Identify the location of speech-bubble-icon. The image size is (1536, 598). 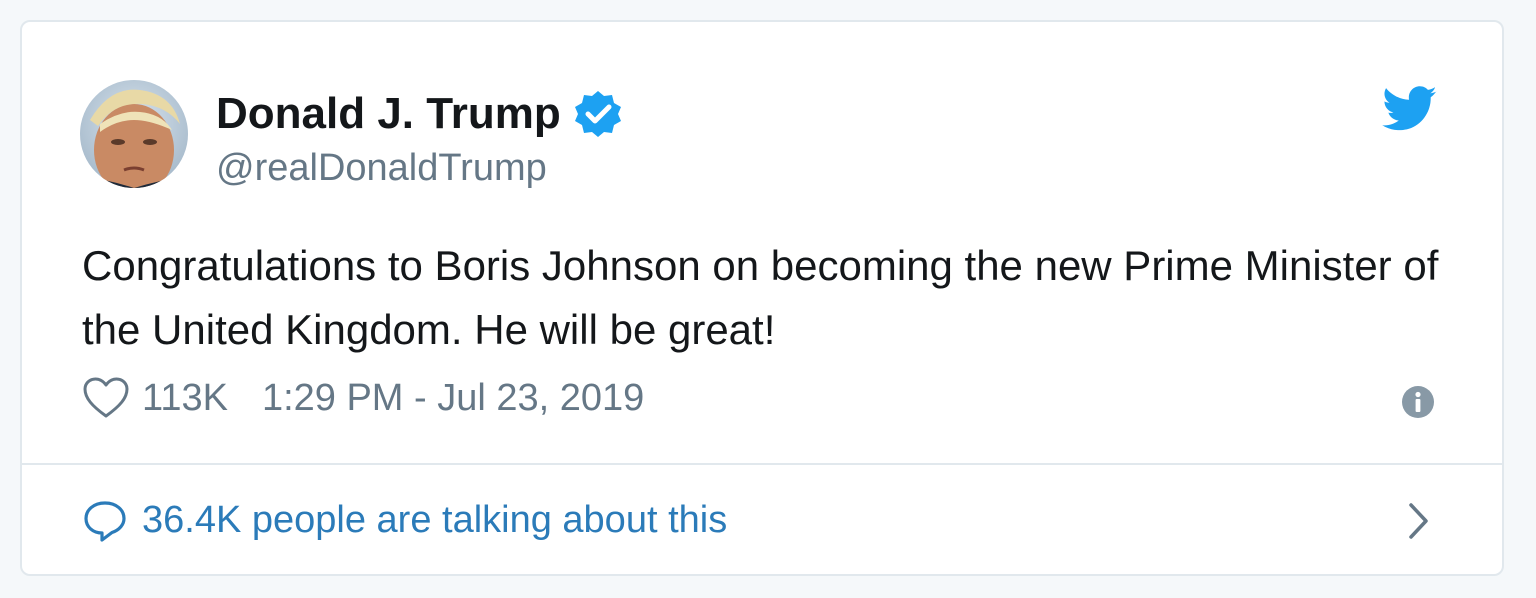
(105, 521).